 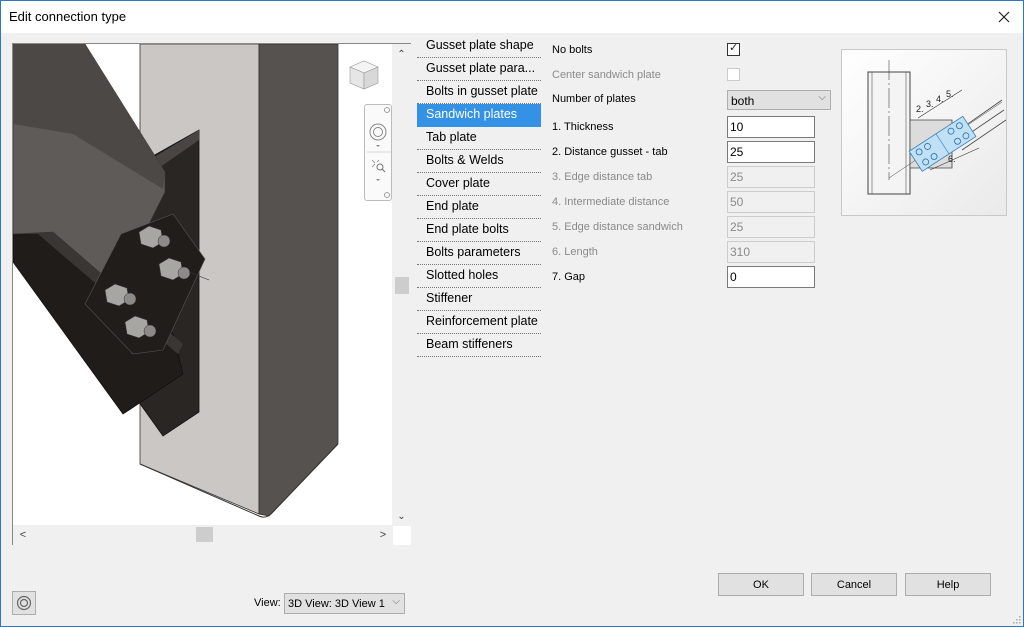 I want to click on number-of-plates-select: both ⌵, so click(x=779, y=100).